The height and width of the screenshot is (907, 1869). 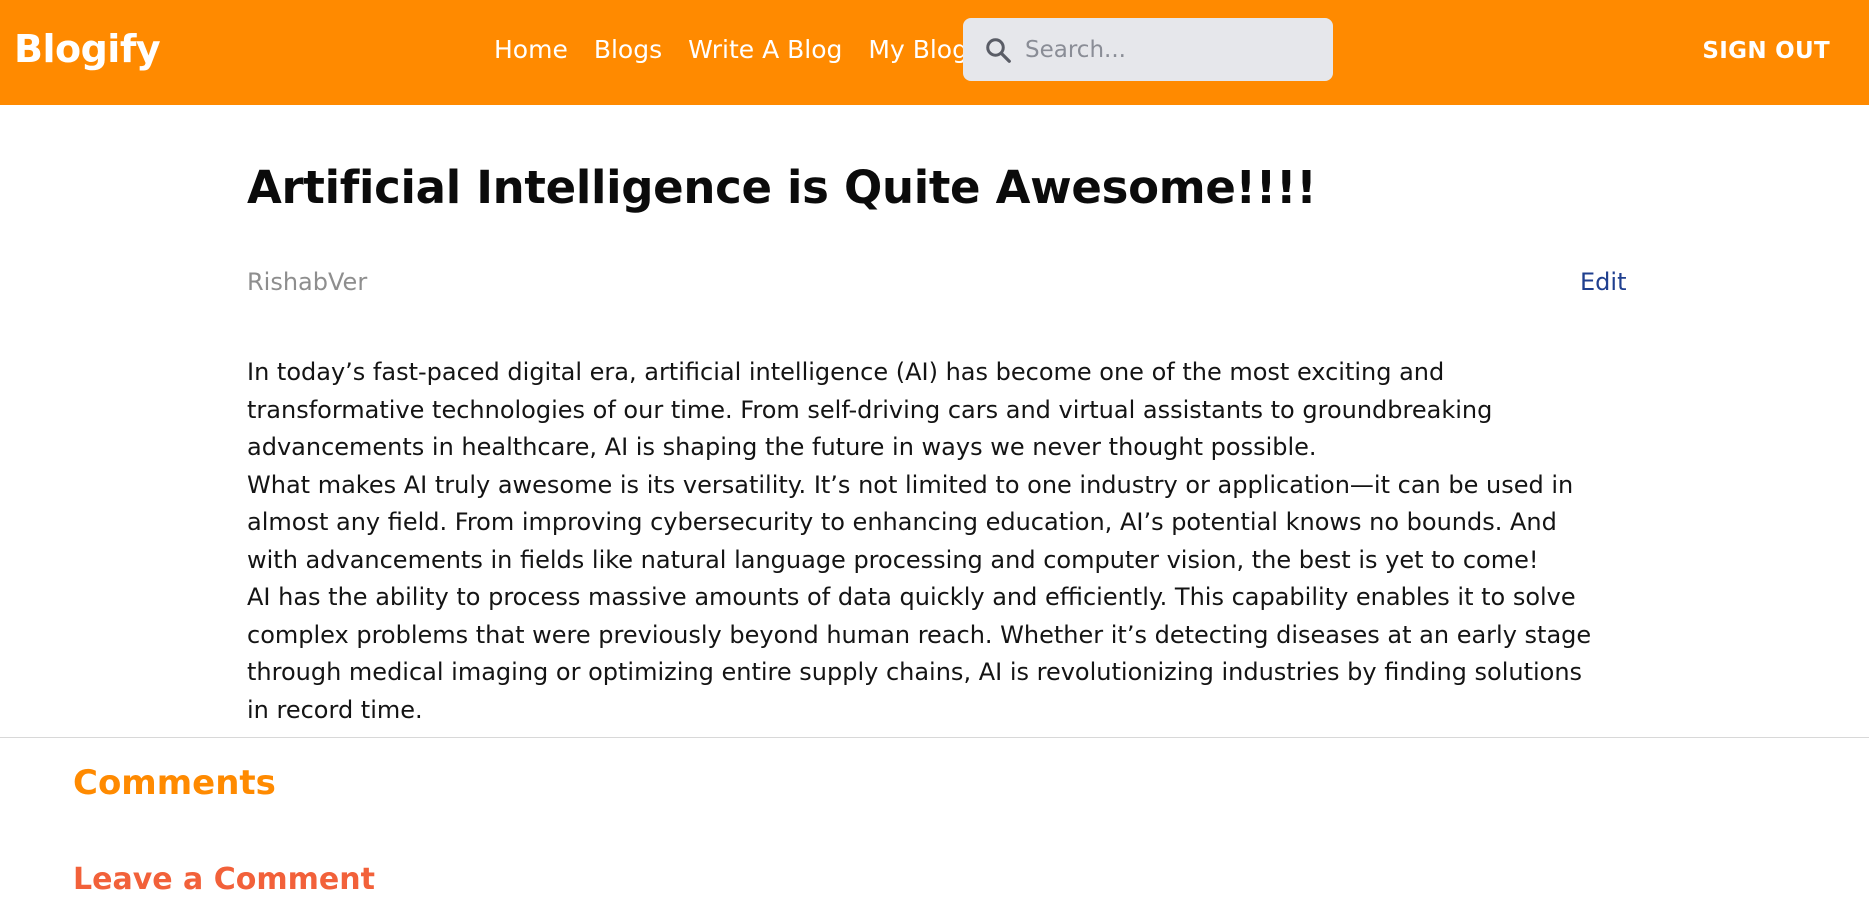 I want to click on main-nav: Home Blogs Write A Blog My Blogs, so click(x=750, y=49).